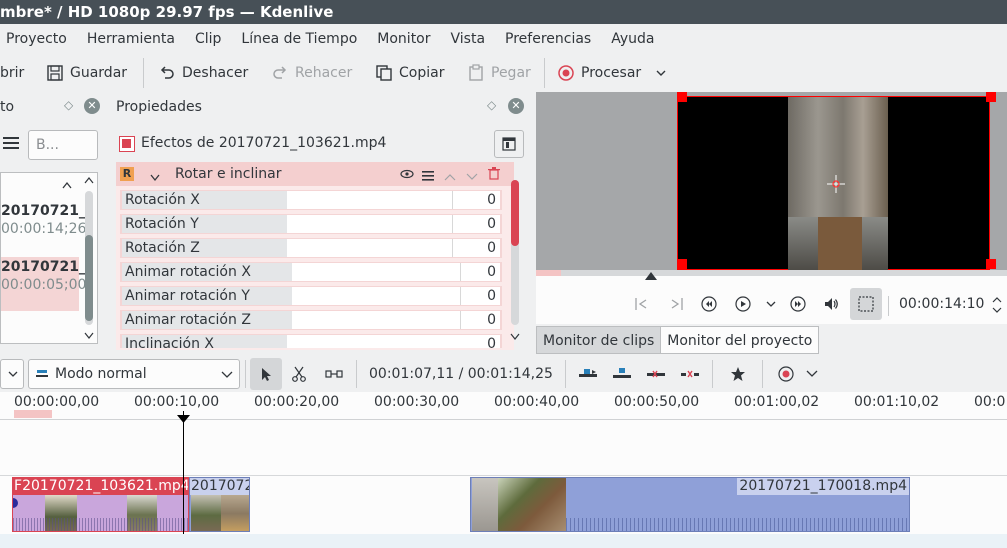 The image size is (1007, 548). Describe the element at coordinates (311, 341) in the screenshot. I see `param-shear-x-clipped: Inclinación X 0` at that location.